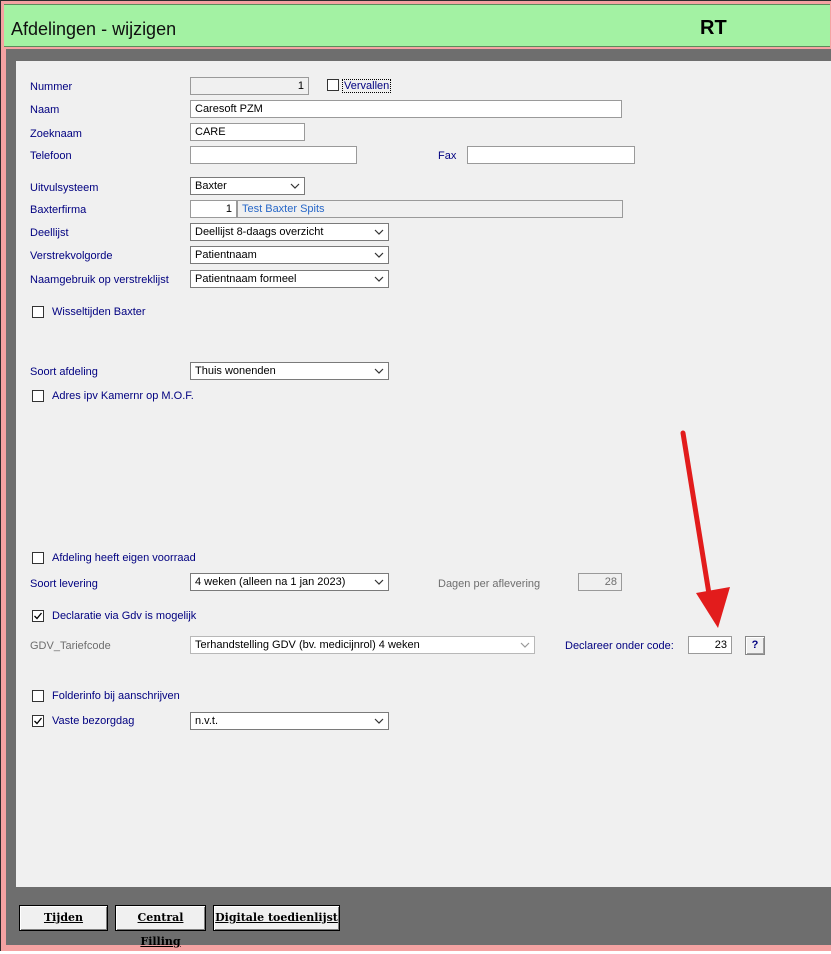  Describe the element at coordinates (38, 696) in the screenshot. I see `folderinfo-checkbox` at that location.